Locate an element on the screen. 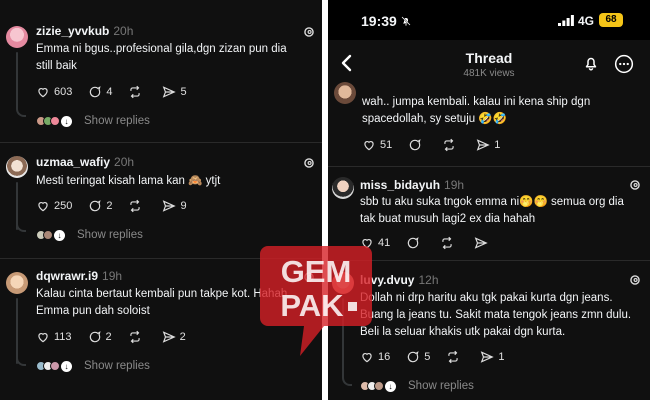 The image size is (650, 400). username: miss_bidayuh 19h is located at coordinates (412, 185).